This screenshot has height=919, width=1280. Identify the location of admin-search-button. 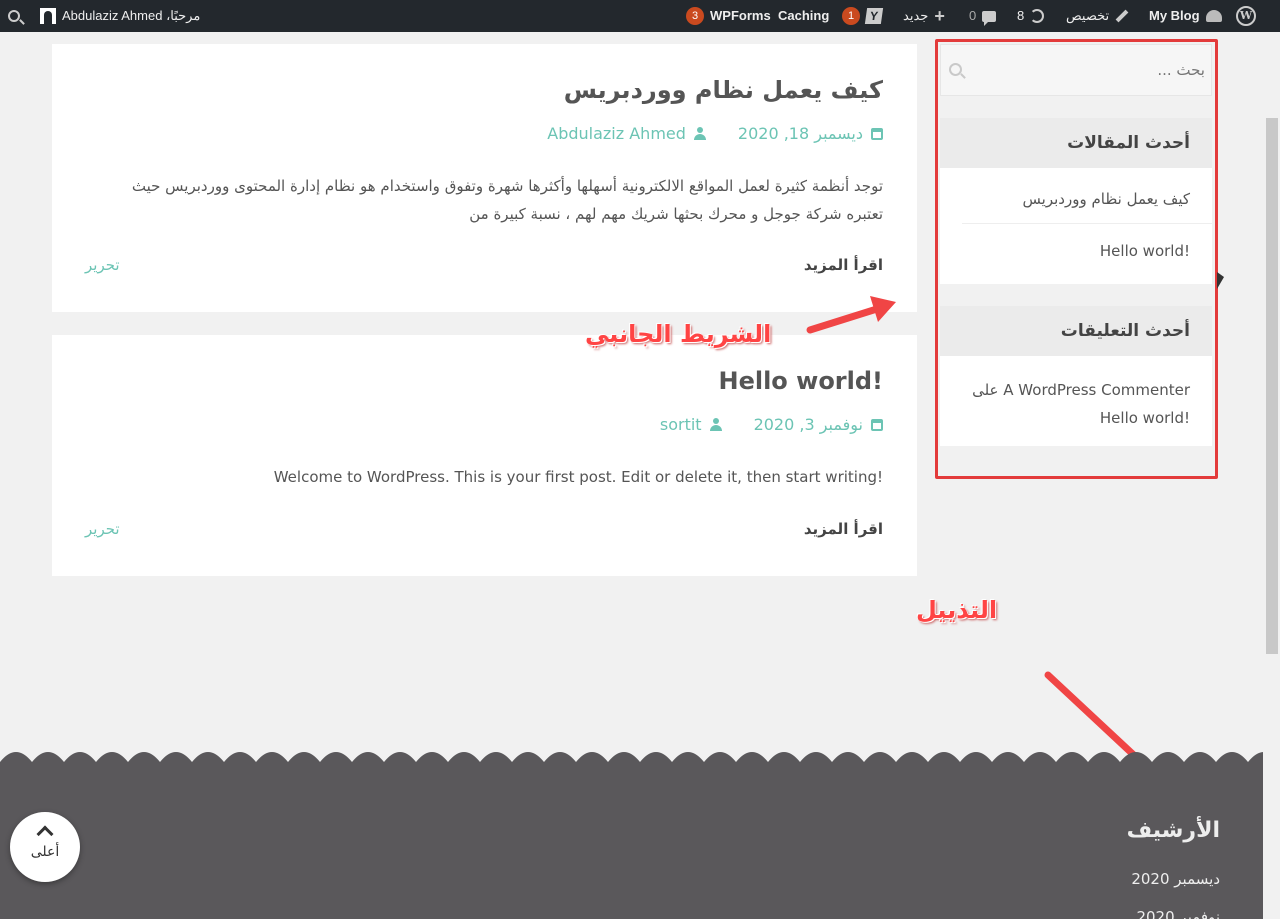
(14, 16).